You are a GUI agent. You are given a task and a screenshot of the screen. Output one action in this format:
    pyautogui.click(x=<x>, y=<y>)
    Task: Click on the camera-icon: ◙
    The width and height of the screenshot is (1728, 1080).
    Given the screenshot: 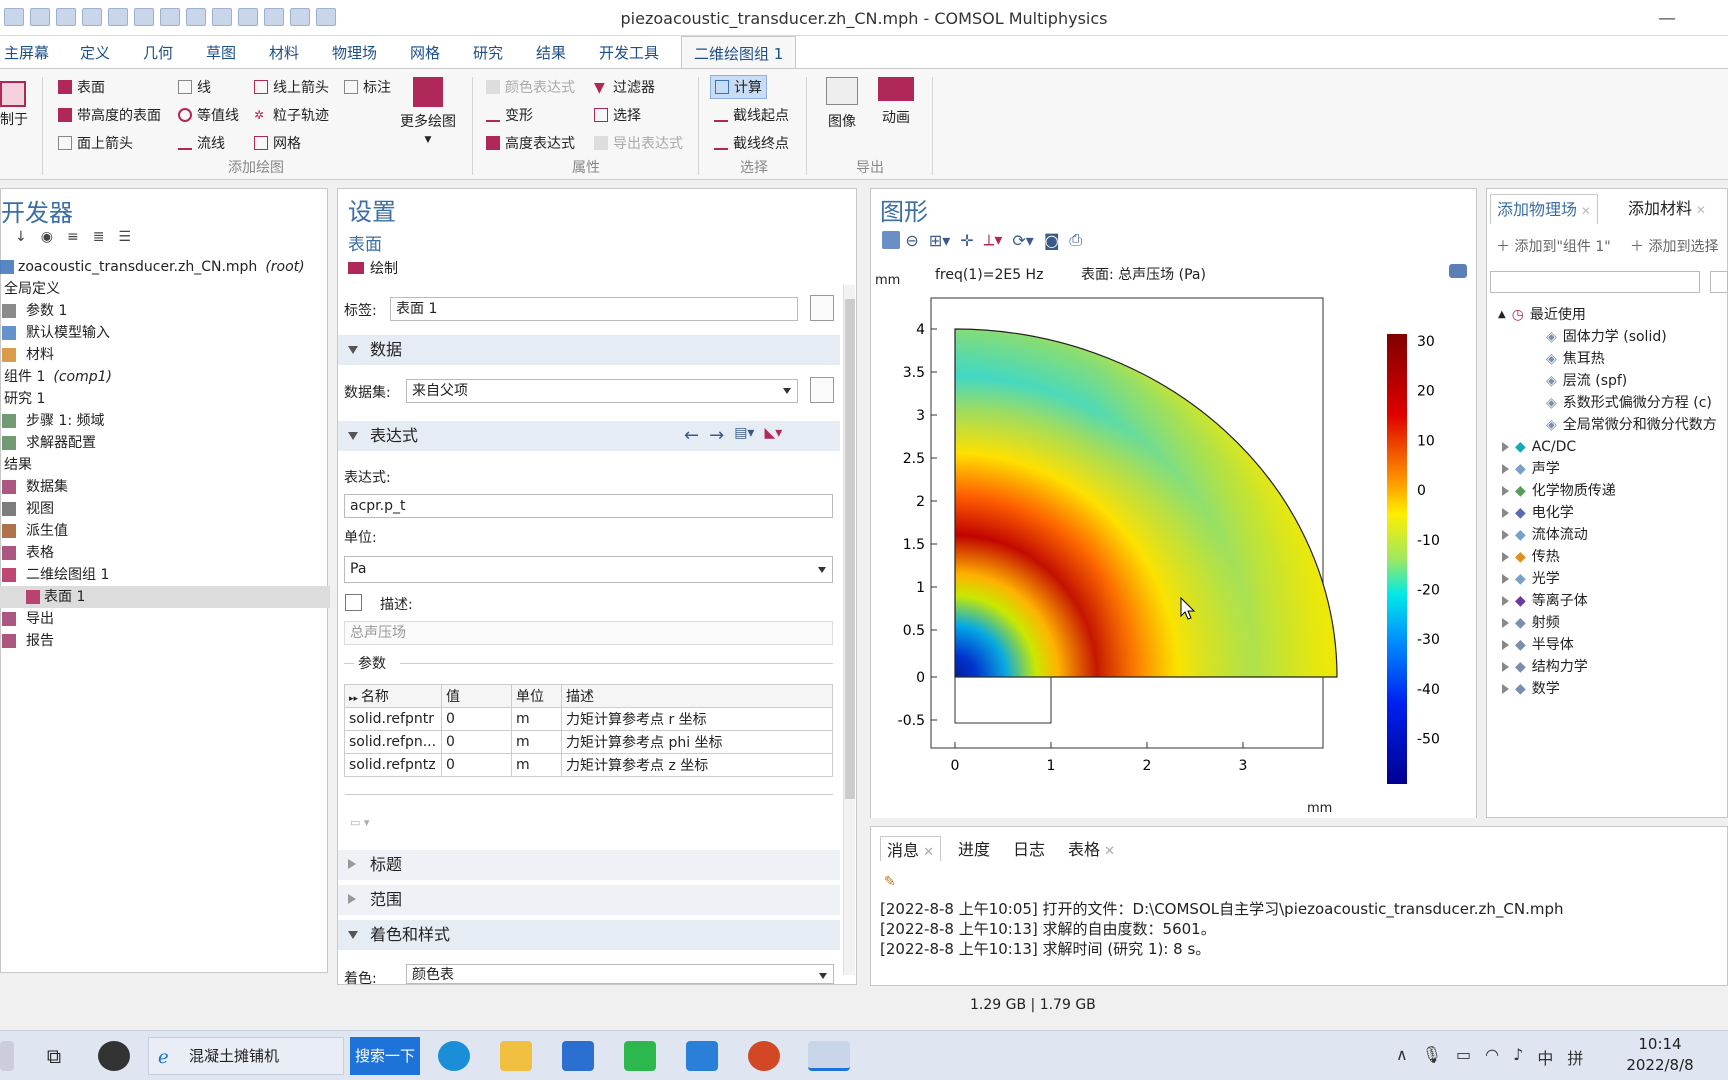 What is the action you would take?
    pyautogui.click(x=1052, y=240)
    